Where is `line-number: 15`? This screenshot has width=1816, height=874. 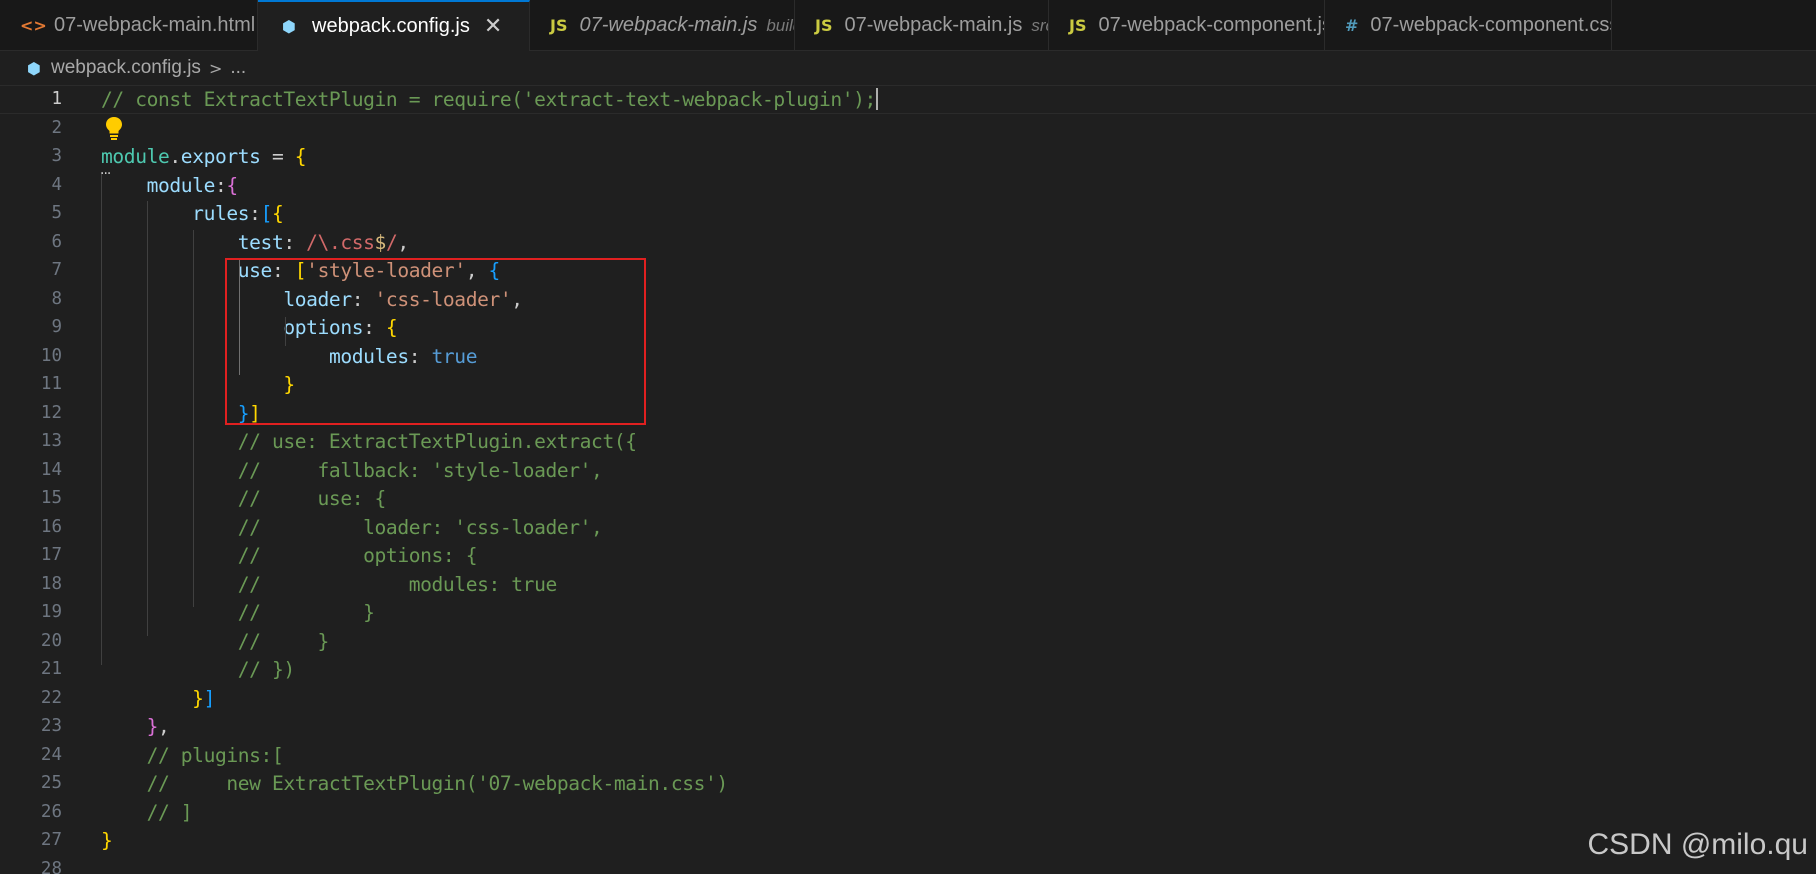 line-number: 15 is located at coordinates (51, 498).